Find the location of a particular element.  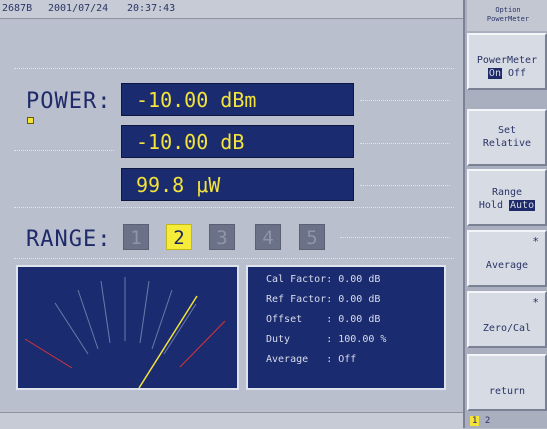

menu-title-line2: PowerMeter is located at coordinates (508, 19).